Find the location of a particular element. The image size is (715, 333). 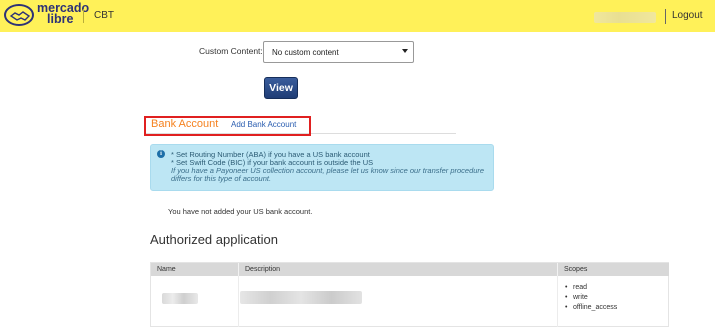

header-divider is located at coordinates (83, 16).